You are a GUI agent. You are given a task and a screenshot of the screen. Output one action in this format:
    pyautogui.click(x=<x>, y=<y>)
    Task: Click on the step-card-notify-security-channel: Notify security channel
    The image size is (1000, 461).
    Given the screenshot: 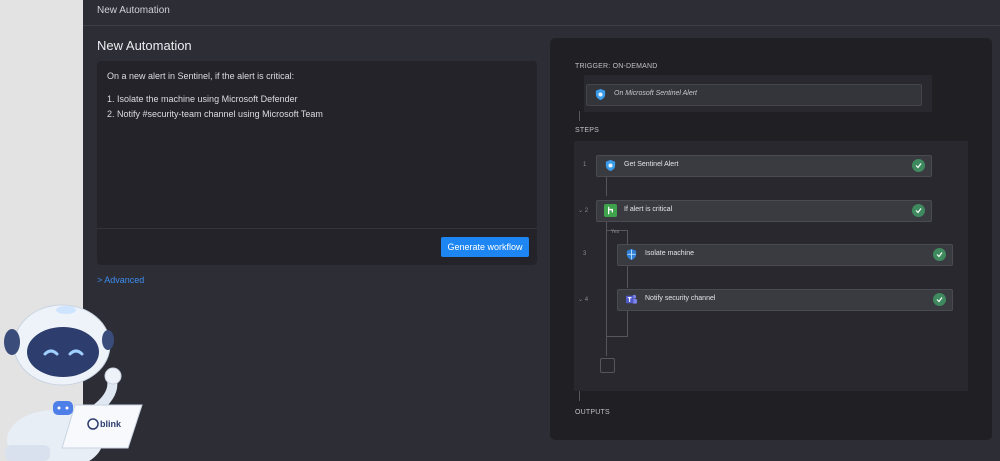 What is the action you would take?
    pyautogui.click(x=785, y=300)
    